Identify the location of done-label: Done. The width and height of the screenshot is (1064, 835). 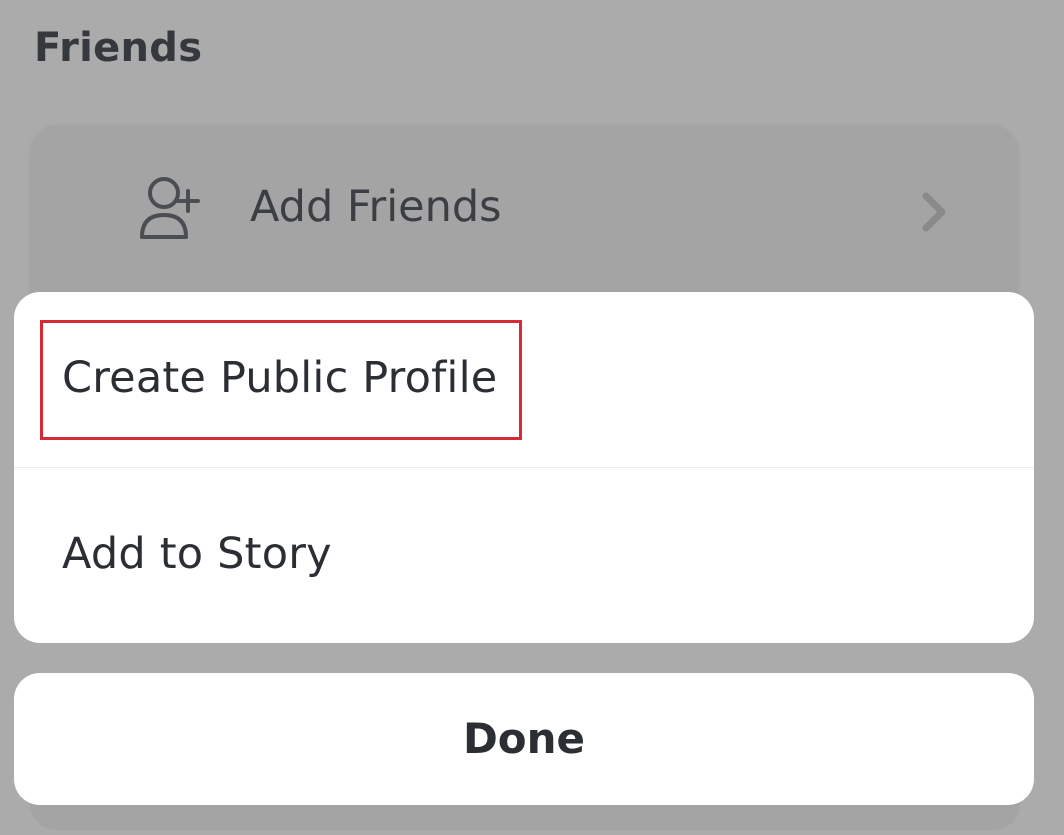
(524, 738).